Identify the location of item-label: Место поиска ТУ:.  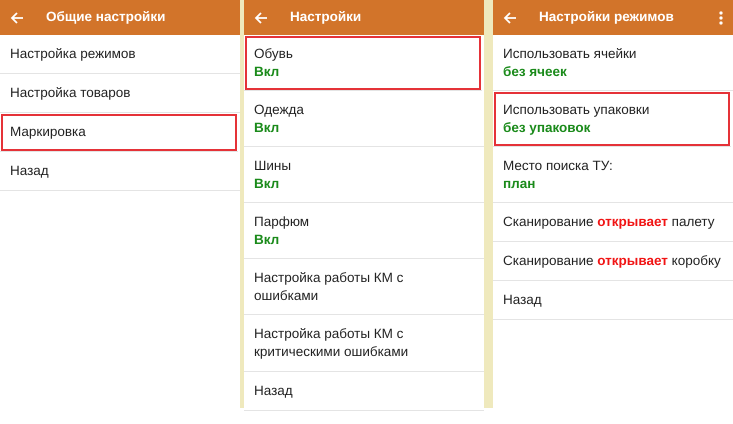
(558, 166).